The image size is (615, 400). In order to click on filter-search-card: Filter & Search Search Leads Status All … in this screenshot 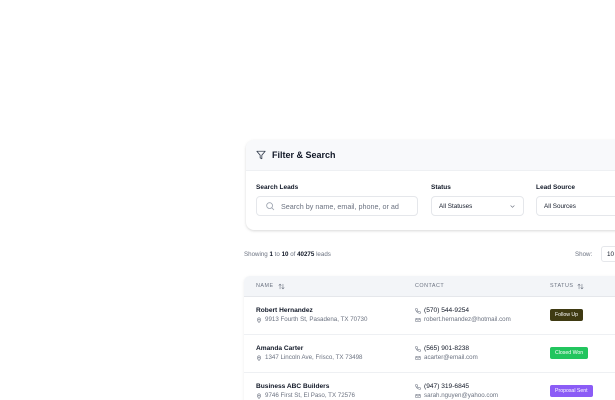, I will do `click(430, 185)`.